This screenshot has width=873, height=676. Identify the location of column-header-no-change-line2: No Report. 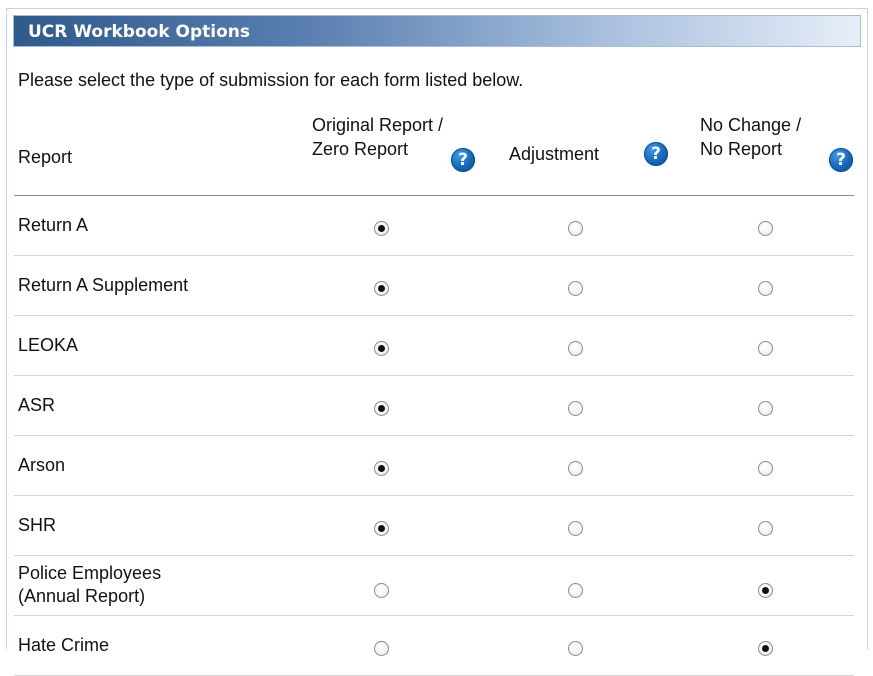
(741, 149).